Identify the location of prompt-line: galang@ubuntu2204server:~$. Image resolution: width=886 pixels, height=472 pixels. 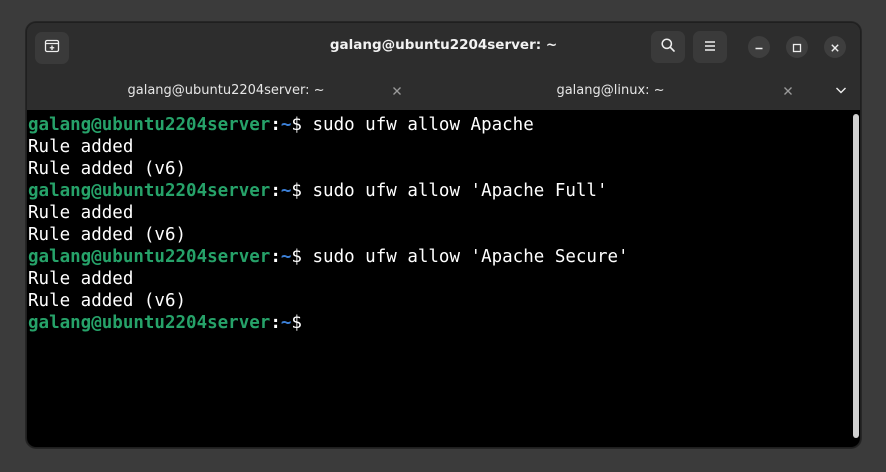
(328, 323).